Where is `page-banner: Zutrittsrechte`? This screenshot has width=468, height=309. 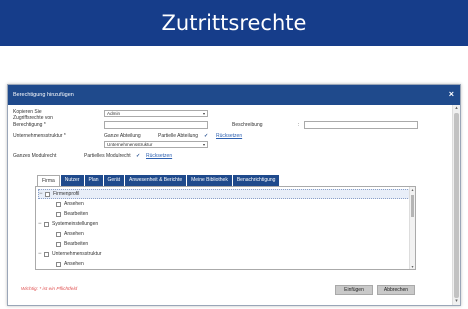
page-banner: Zutrittsrechte is located at coordinates (234, 23).